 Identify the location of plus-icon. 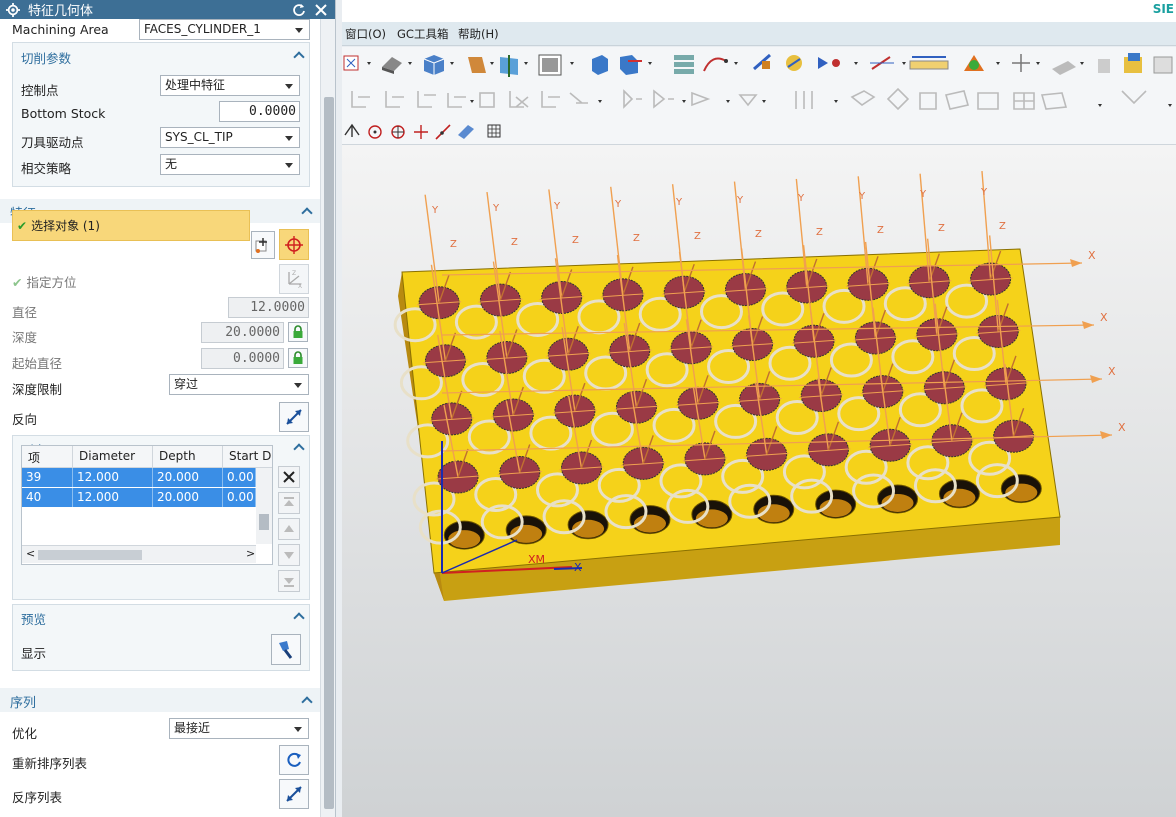
(1021, 63).